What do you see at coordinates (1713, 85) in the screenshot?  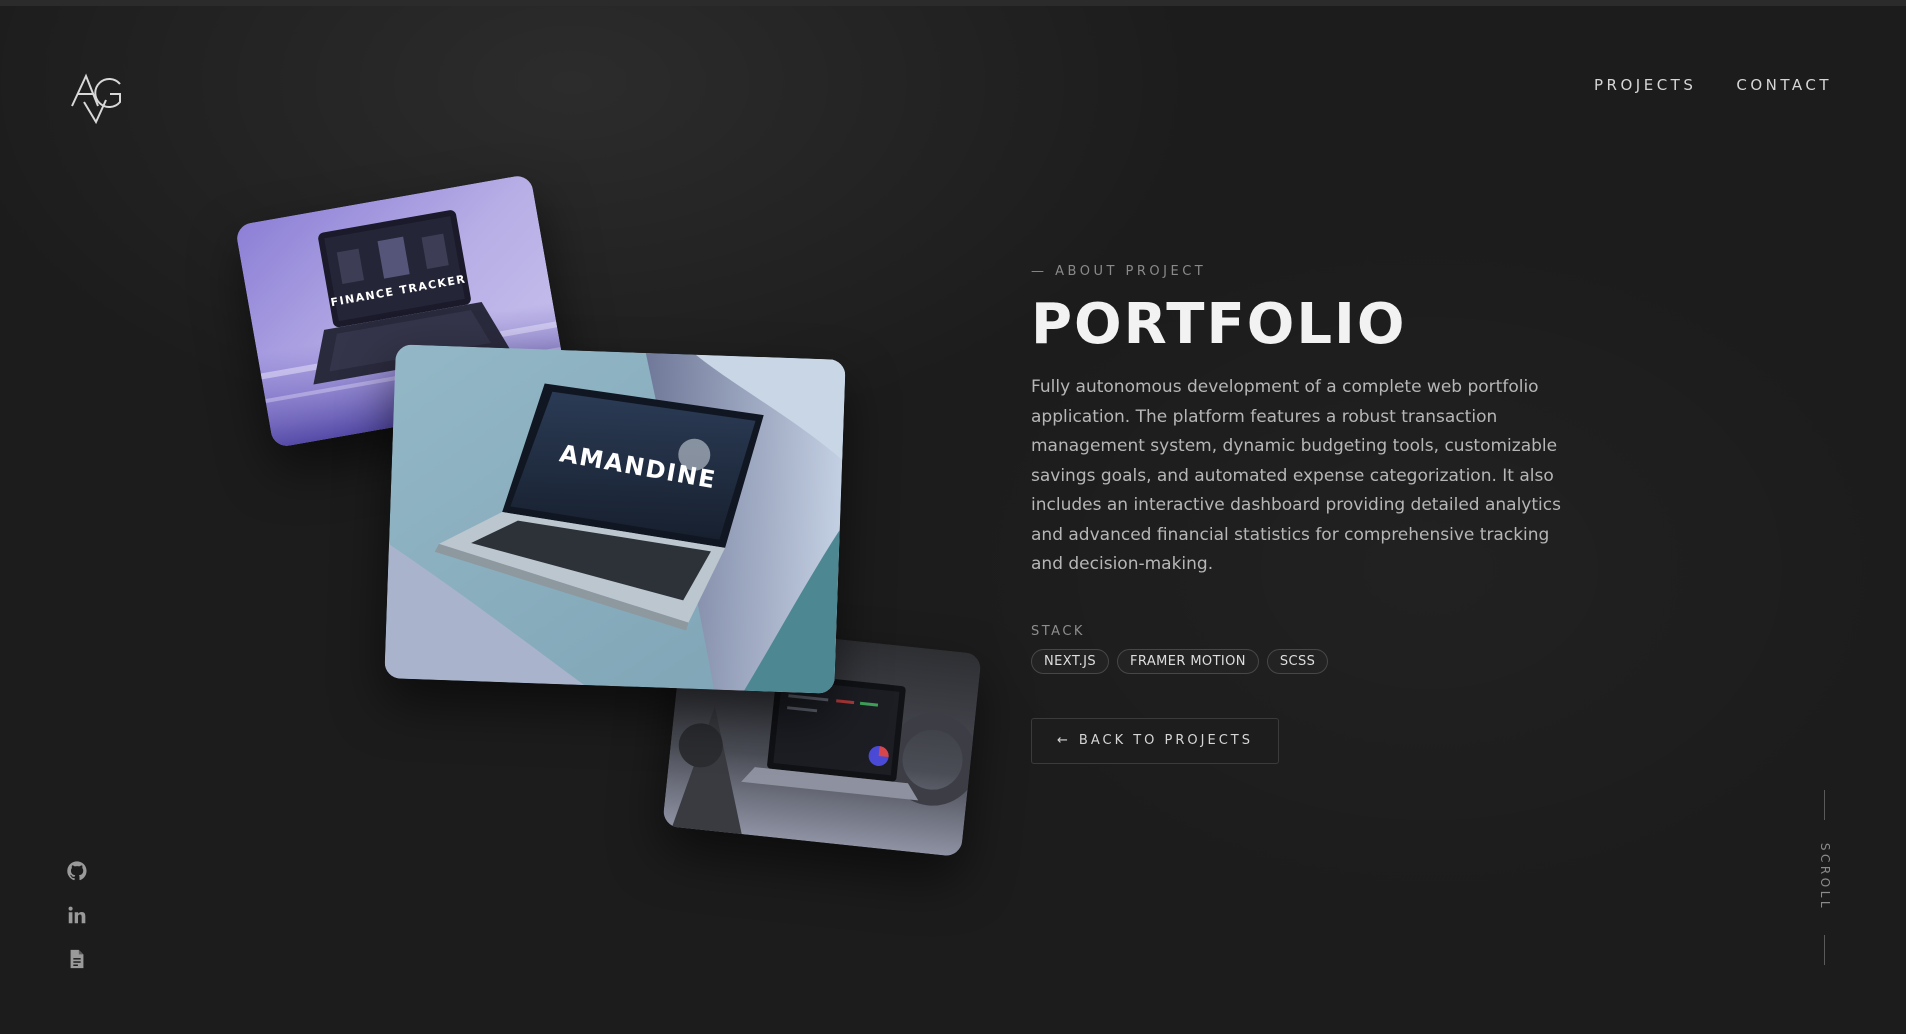 I see `main-nav: PROJECTS CONTACT` at bounding box center [1713, 85].